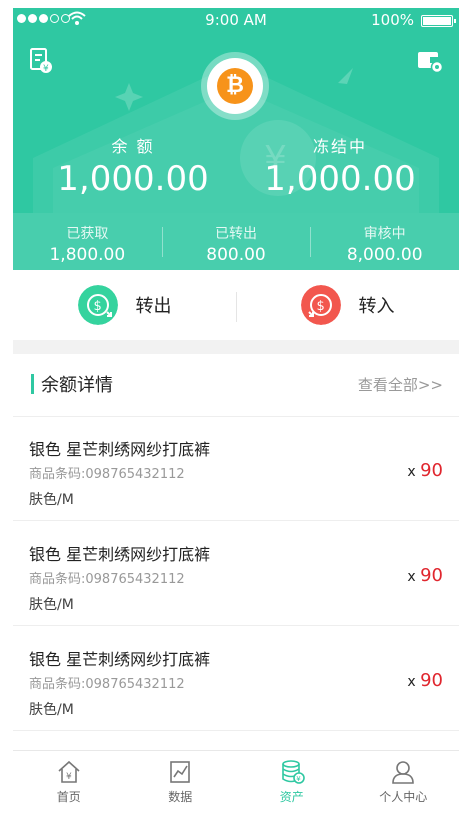  I want to click on transfer-out-label: 转出, so click(153, 306).